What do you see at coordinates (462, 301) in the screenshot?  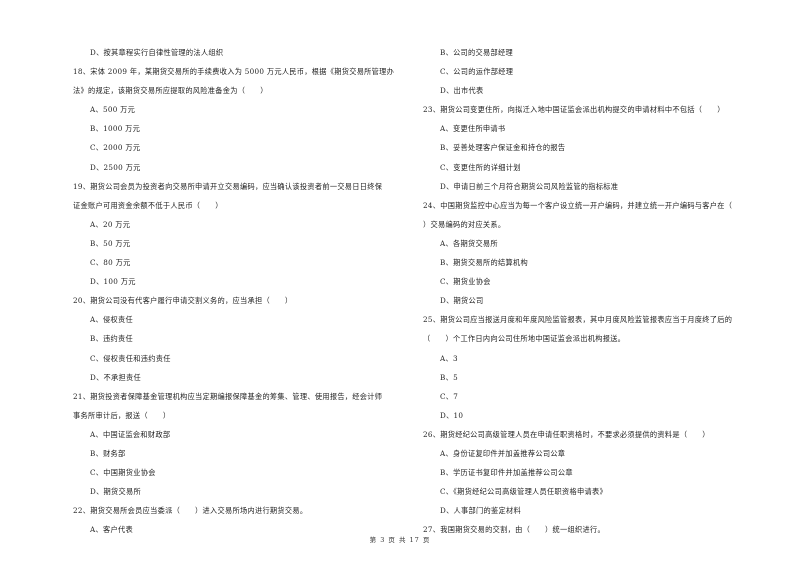 I see `answer-option: D、期货公司` at bounding box center [462, 301].